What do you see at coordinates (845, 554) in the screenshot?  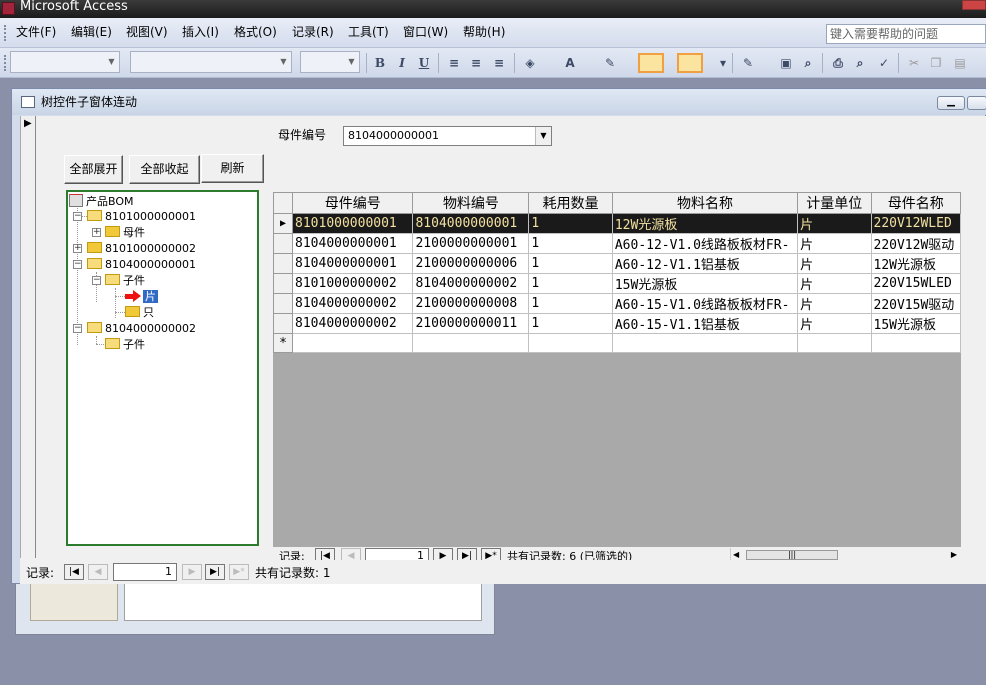 I see `horizontal-scrollbar: ◀ ||| ▶` at bounding box center [845, 554].